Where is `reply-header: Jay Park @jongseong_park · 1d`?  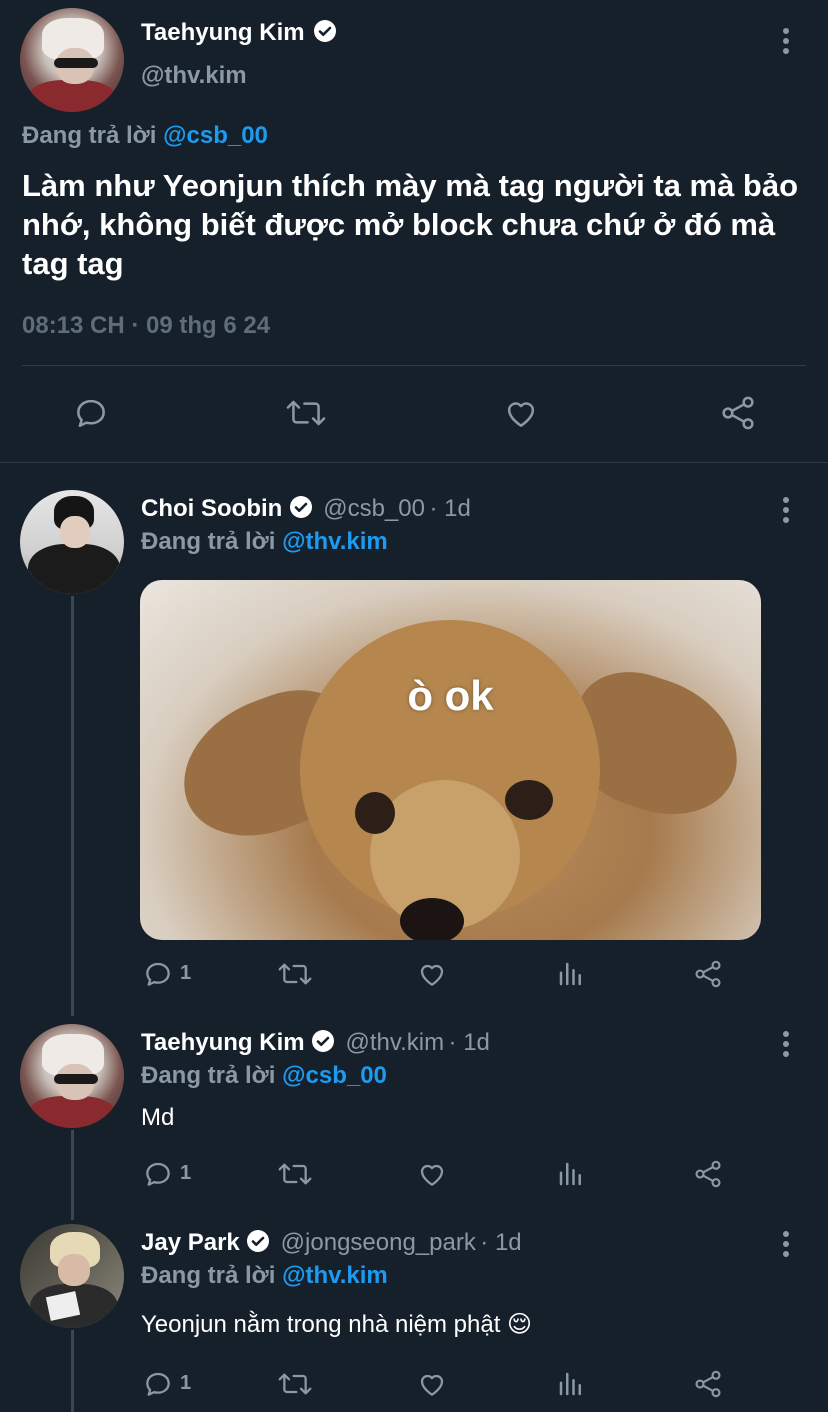 reply-header: Jay Park @jongseong_park · 1d is located at coordinates (331, 1243).